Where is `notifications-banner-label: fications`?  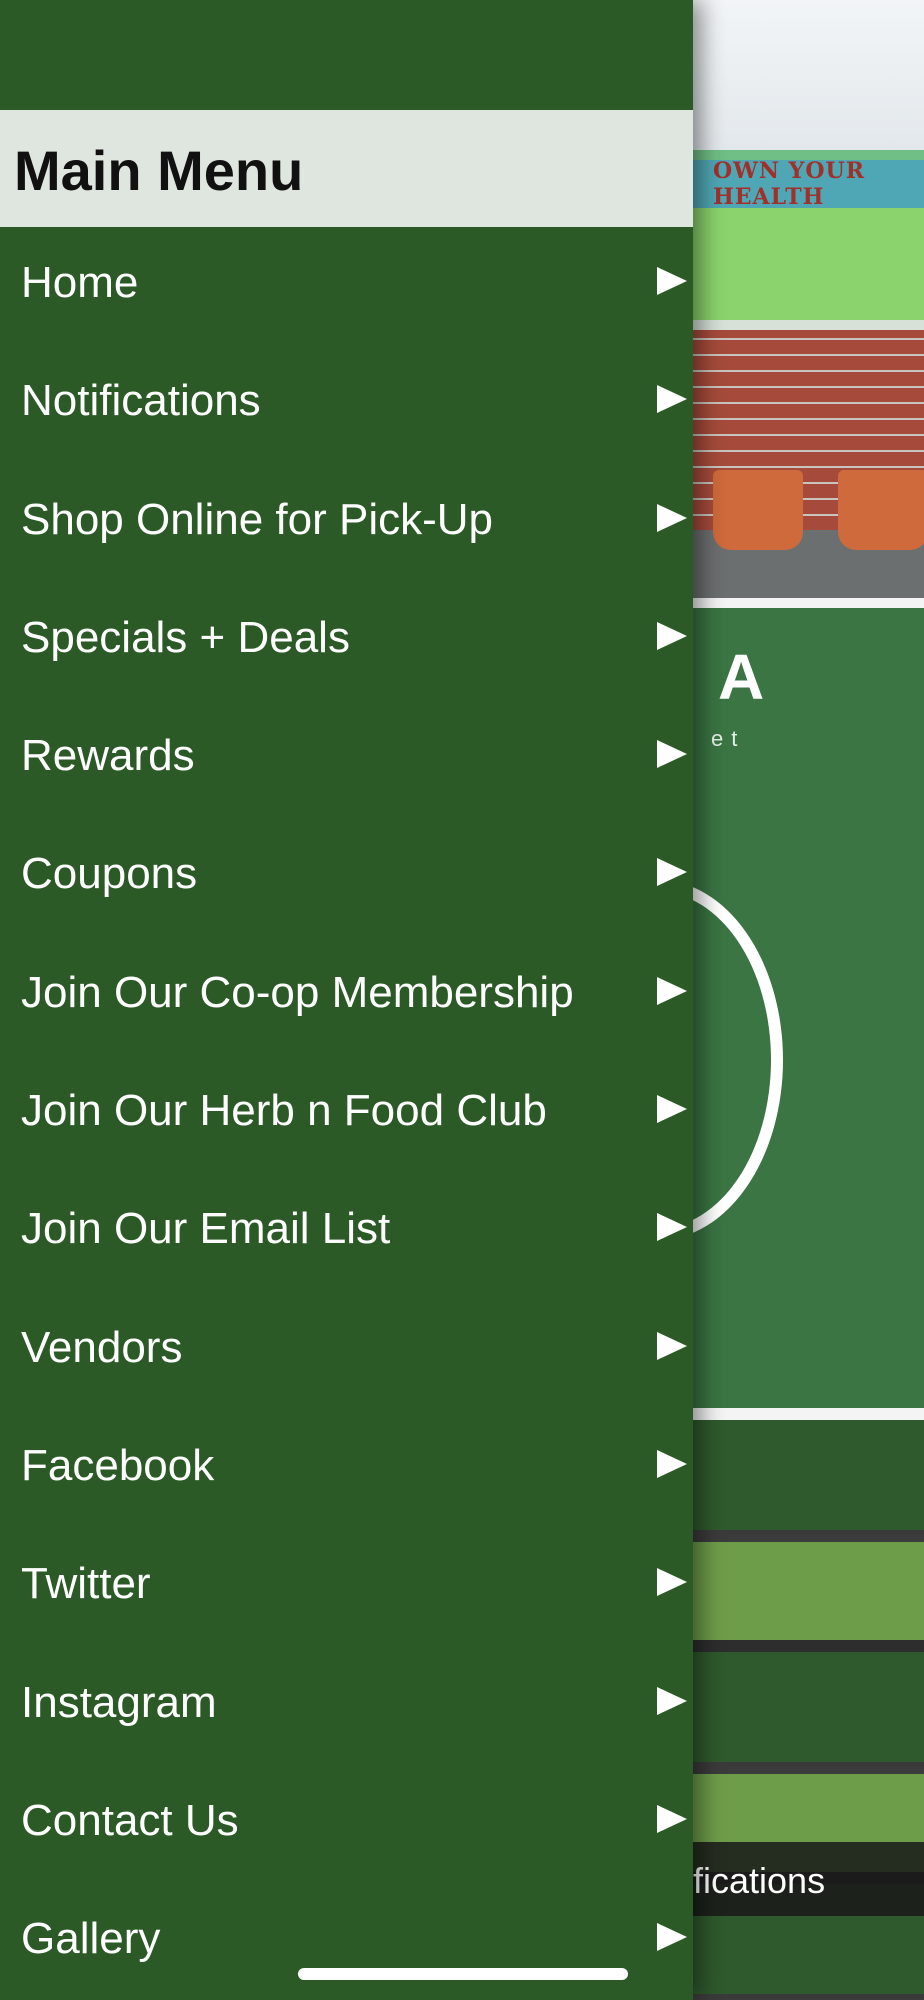
notifications-banner-label: fications is located at coordinates (759, 1880).